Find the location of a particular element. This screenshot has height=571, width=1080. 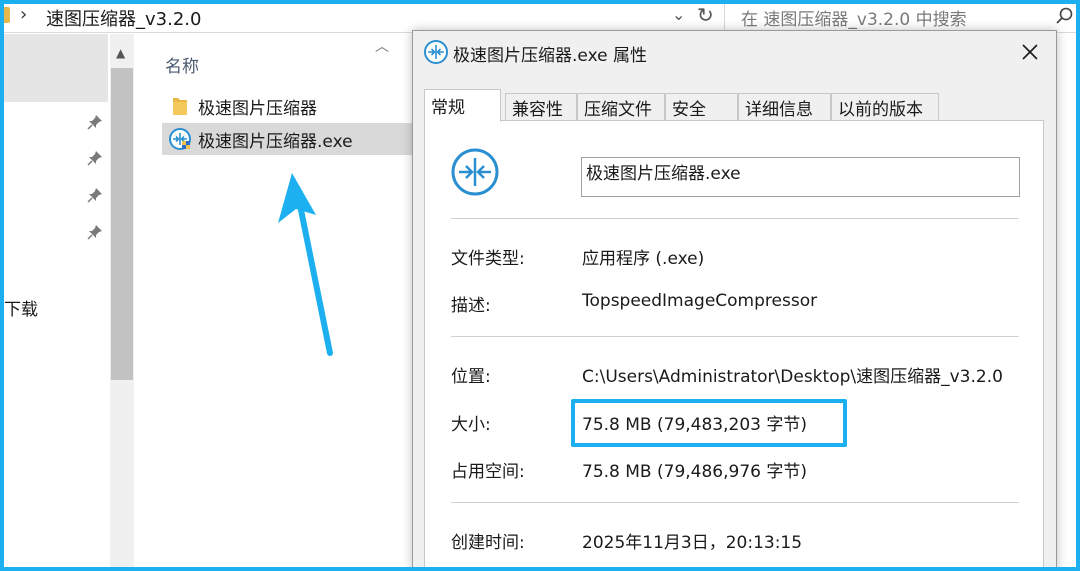

tab-general: 常规 is located at coordinates (462, 105).